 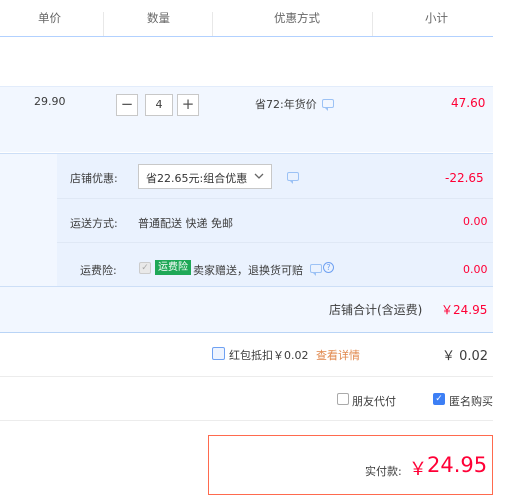 What do you see at coordinates (374, 401) in the screenshot?
I see `friend-pay-label: 朋友代付` at bounding box center [374, 401].